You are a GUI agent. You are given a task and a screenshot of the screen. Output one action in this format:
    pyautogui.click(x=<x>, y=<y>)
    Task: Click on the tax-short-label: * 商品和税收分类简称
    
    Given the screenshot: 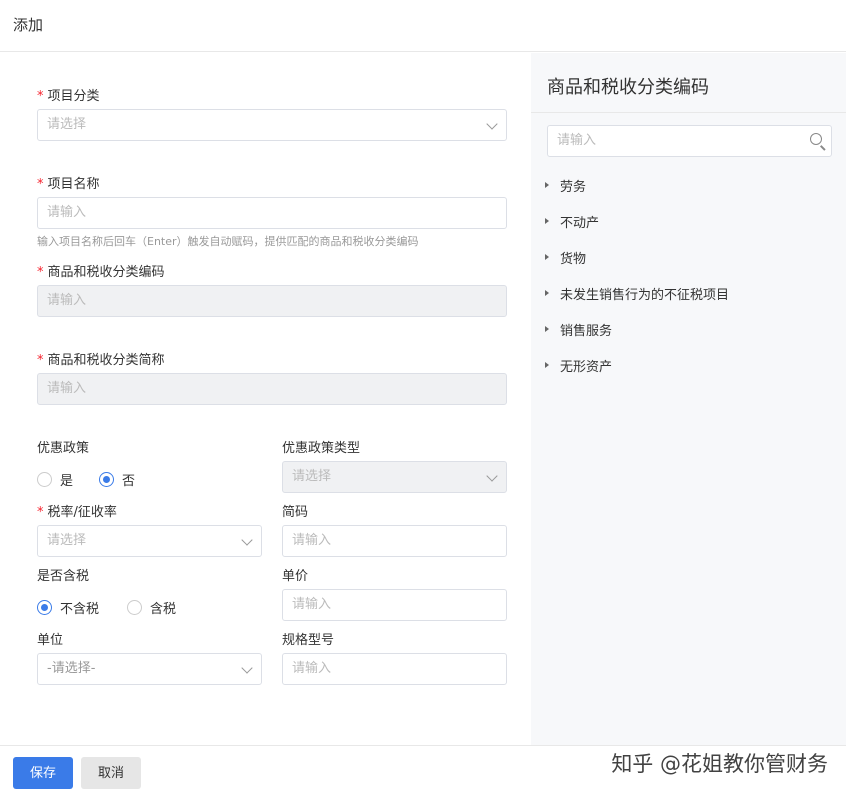 What is the action you would take?
    pyautogui.click(x=101, y=360)
    